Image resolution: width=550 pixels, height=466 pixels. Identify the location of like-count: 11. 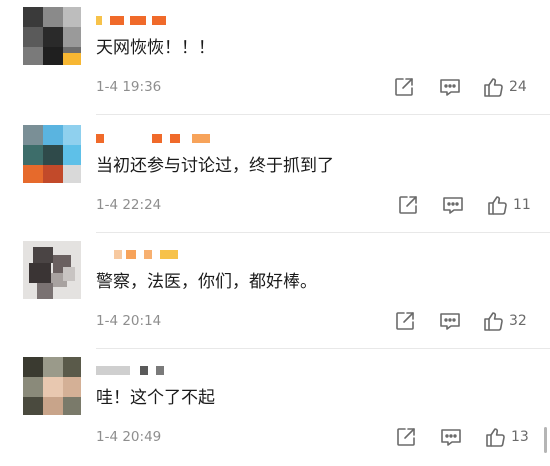
(522, 205).